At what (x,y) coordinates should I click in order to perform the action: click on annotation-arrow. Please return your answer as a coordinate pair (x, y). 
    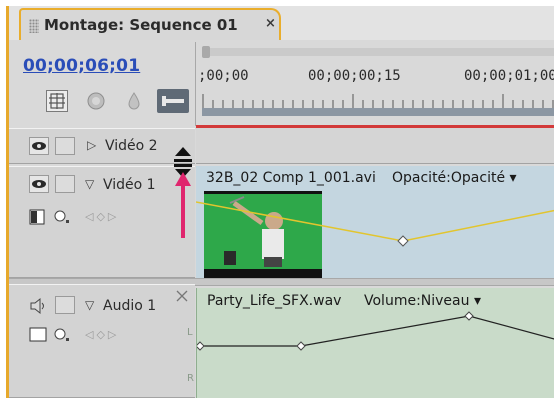
    Looking at the image, I should click on (183, 205).